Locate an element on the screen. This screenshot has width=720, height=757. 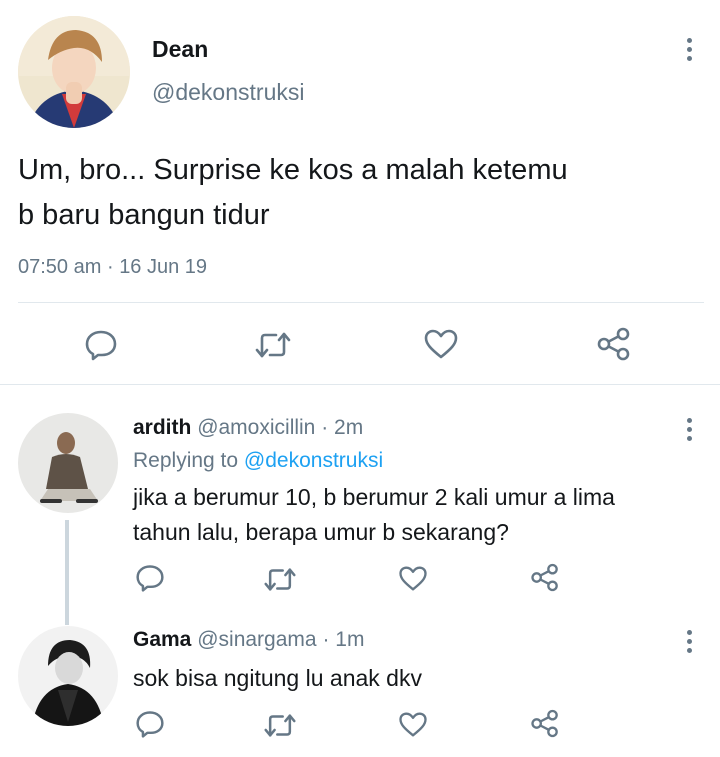
divider is located at coordinates (361, 302).